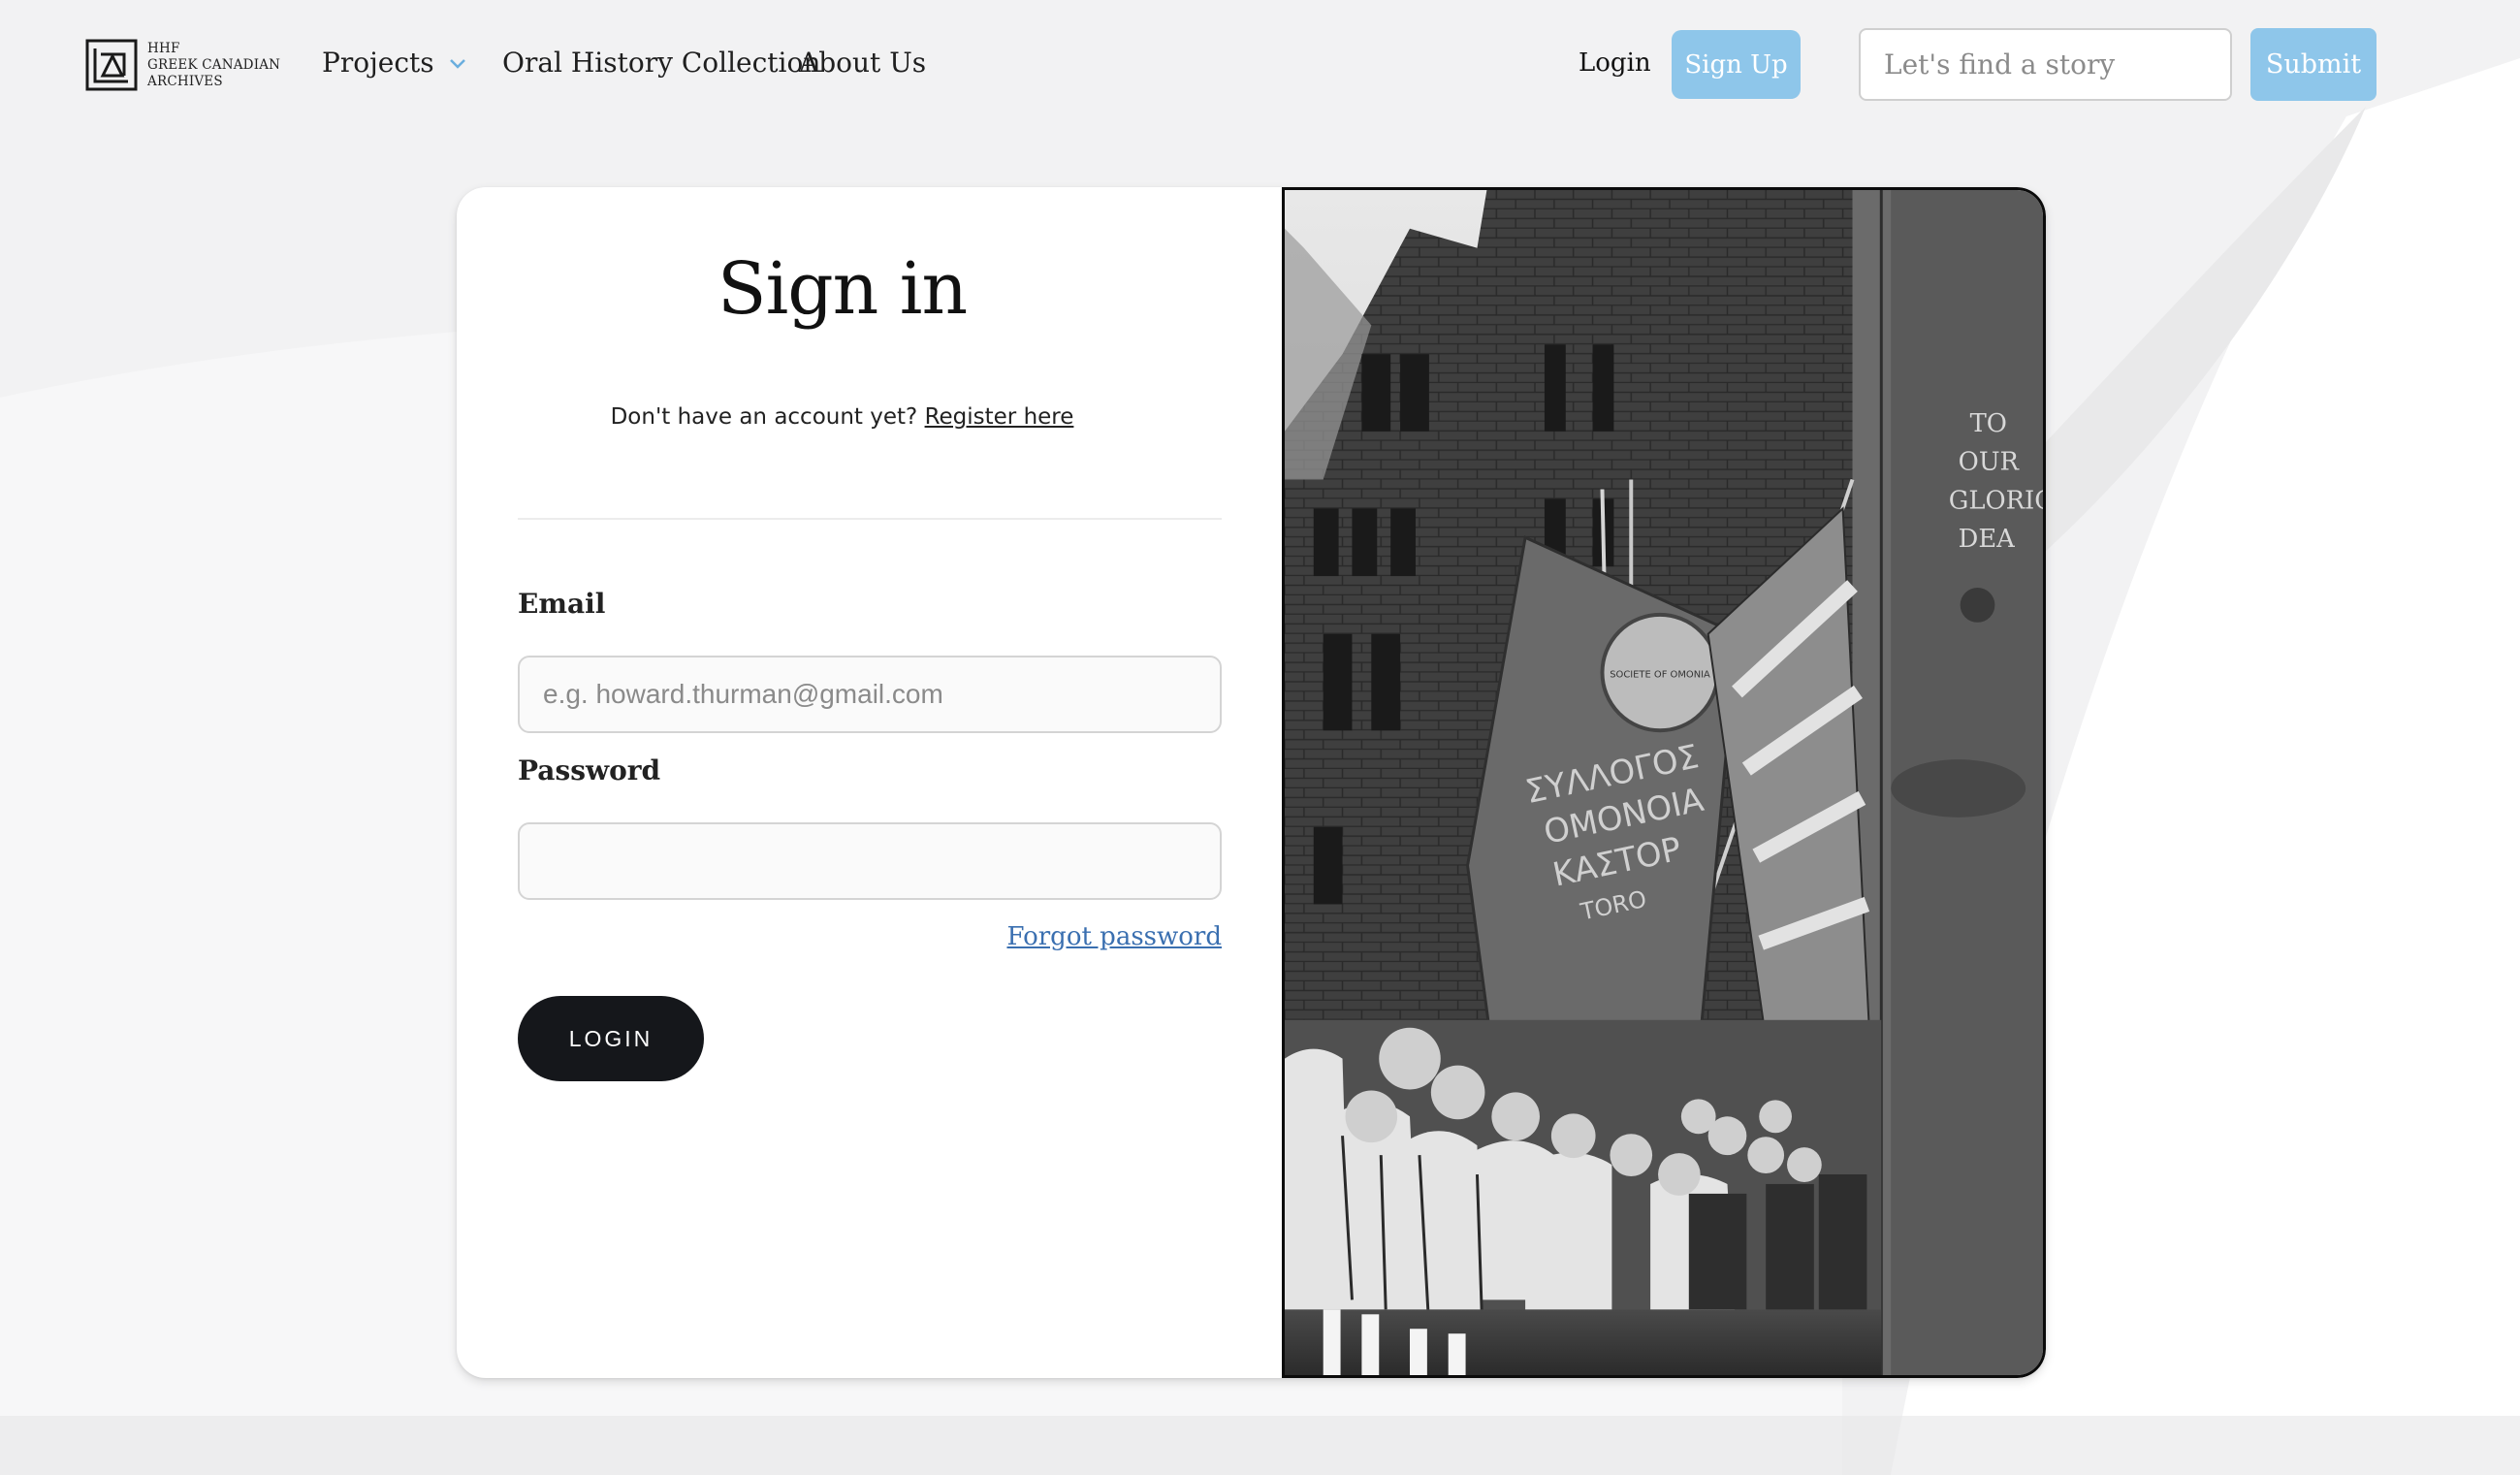  Describe the element at coordinates (764, 417) in the screenshot. I see `register-prompt-text: Don't have an account yet?` at that location.